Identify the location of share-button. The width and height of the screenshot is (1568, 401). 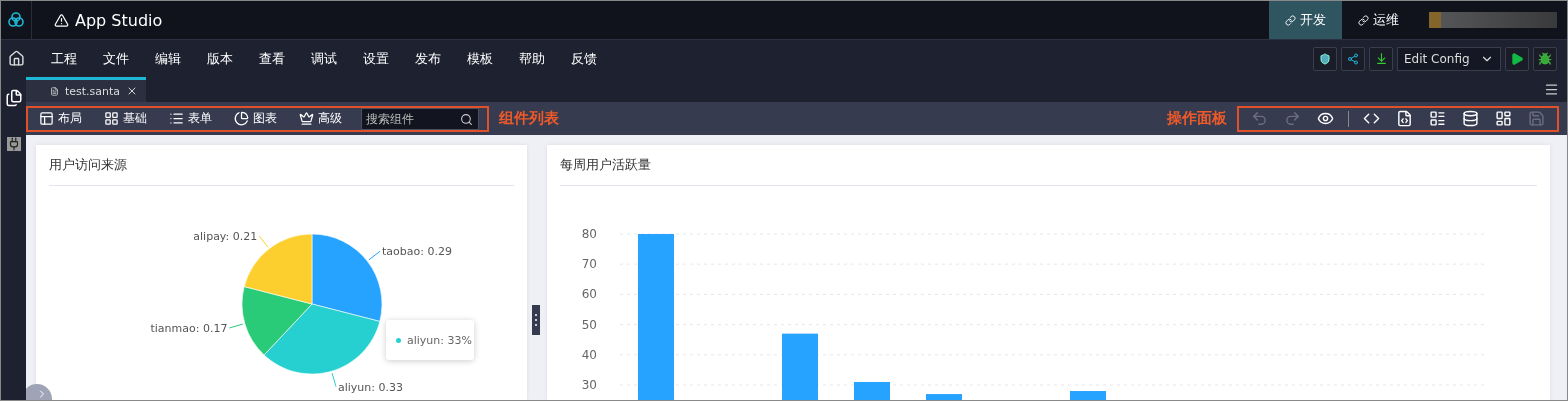
(1353, 58).